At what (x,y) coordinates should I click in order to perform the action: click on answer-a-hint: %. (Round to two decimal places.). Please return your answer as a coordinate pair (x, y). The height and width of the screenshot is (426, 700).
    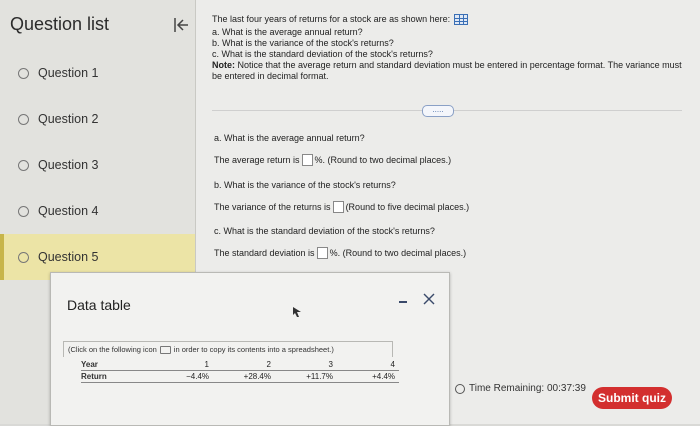
    Looking at the image, I should click on (383, 160).